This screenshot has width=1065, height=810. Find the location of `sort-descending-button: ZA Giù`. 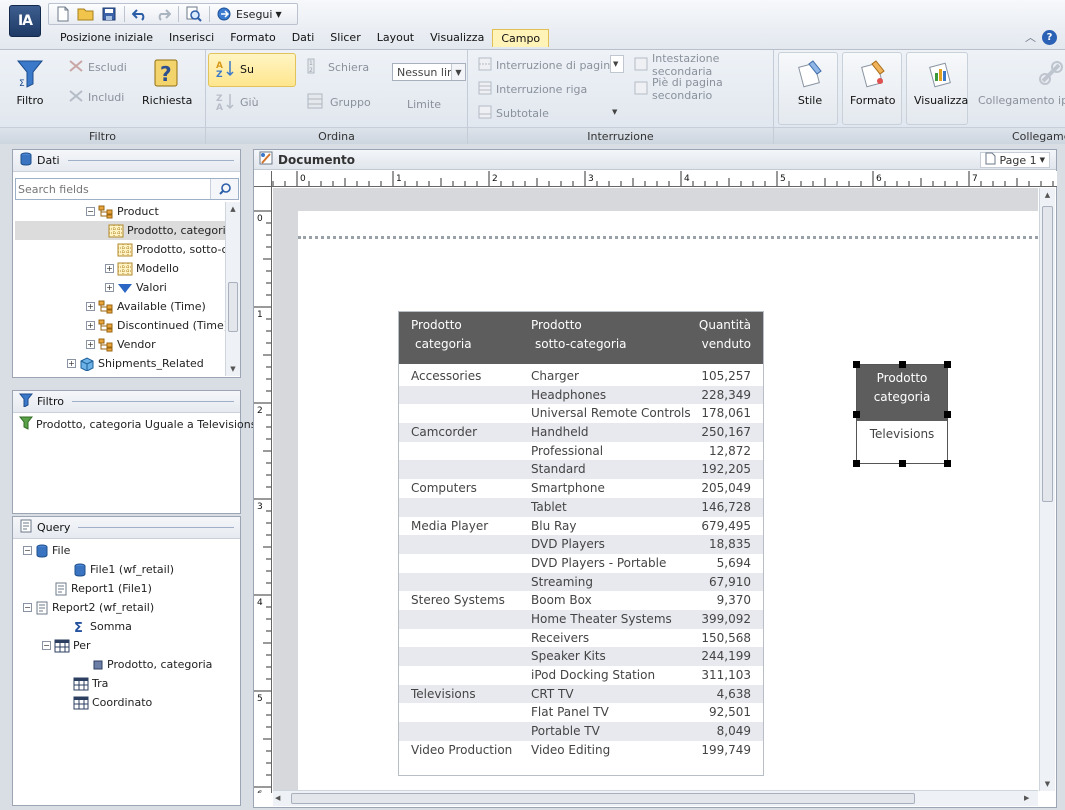

sort-descending-button: ZA Giù is located at coordinates (237, 103).